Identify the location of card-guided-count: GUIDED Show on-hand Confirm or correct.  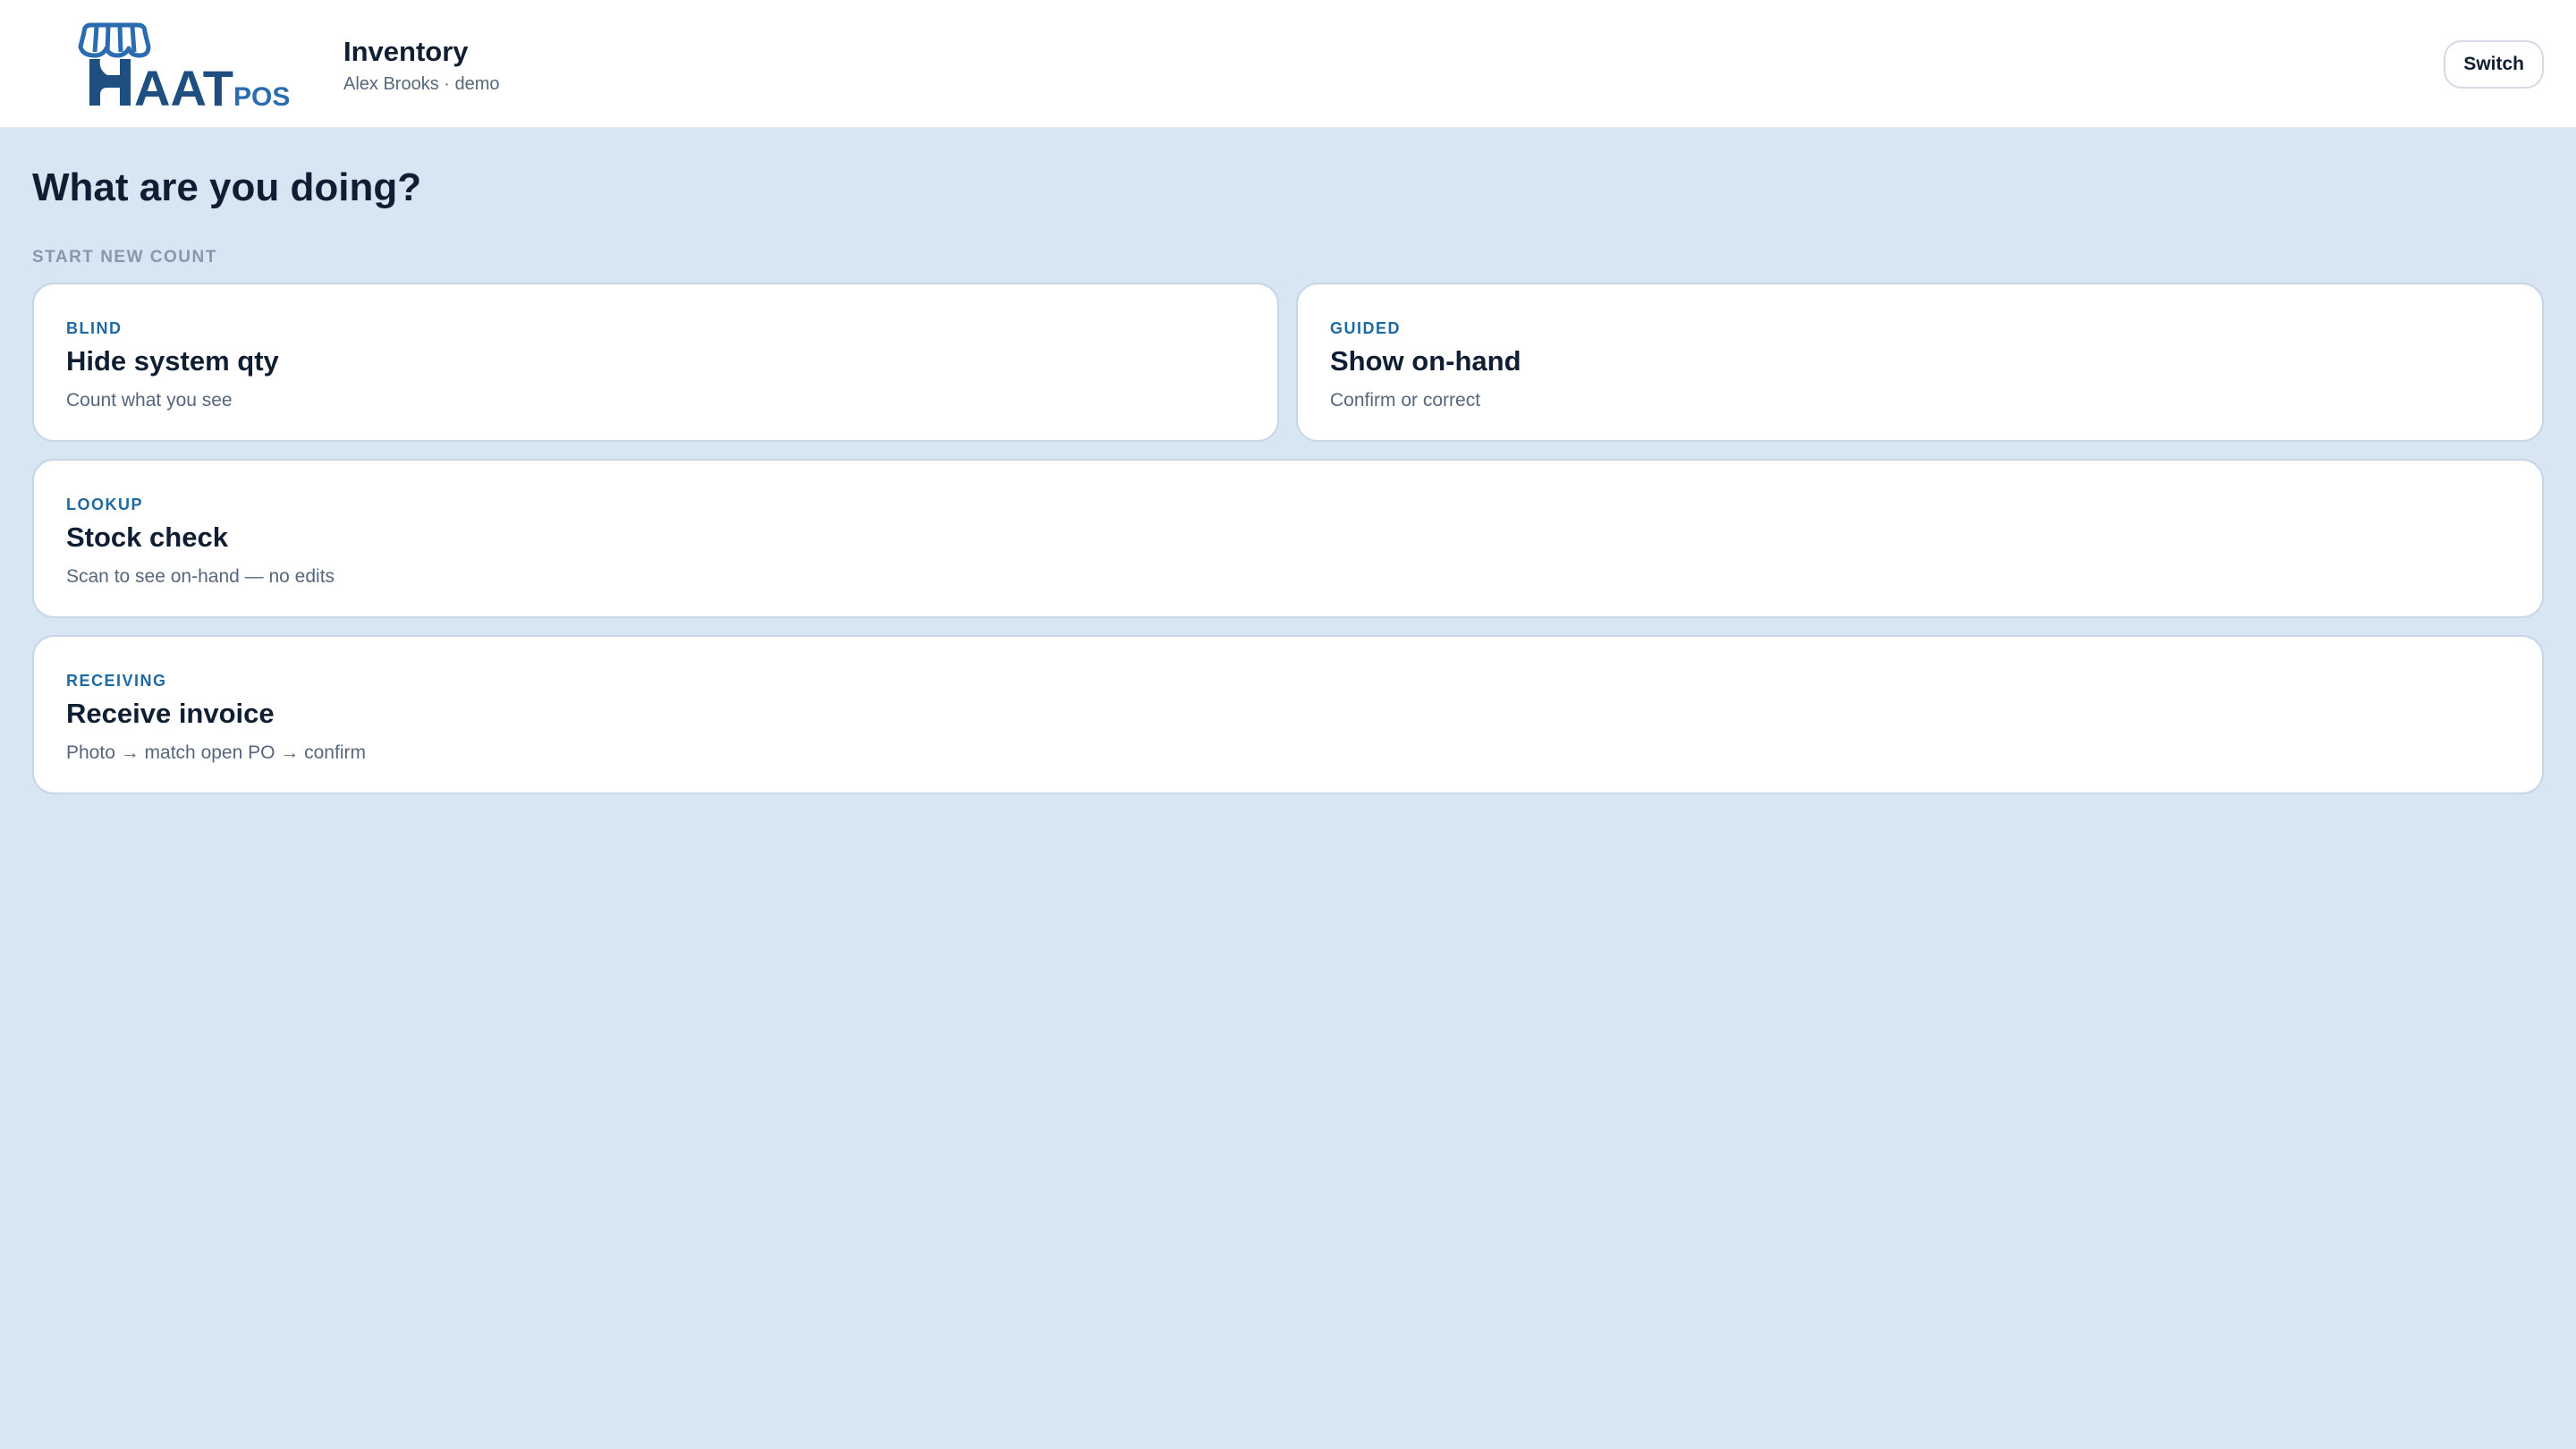
(1920, 362).